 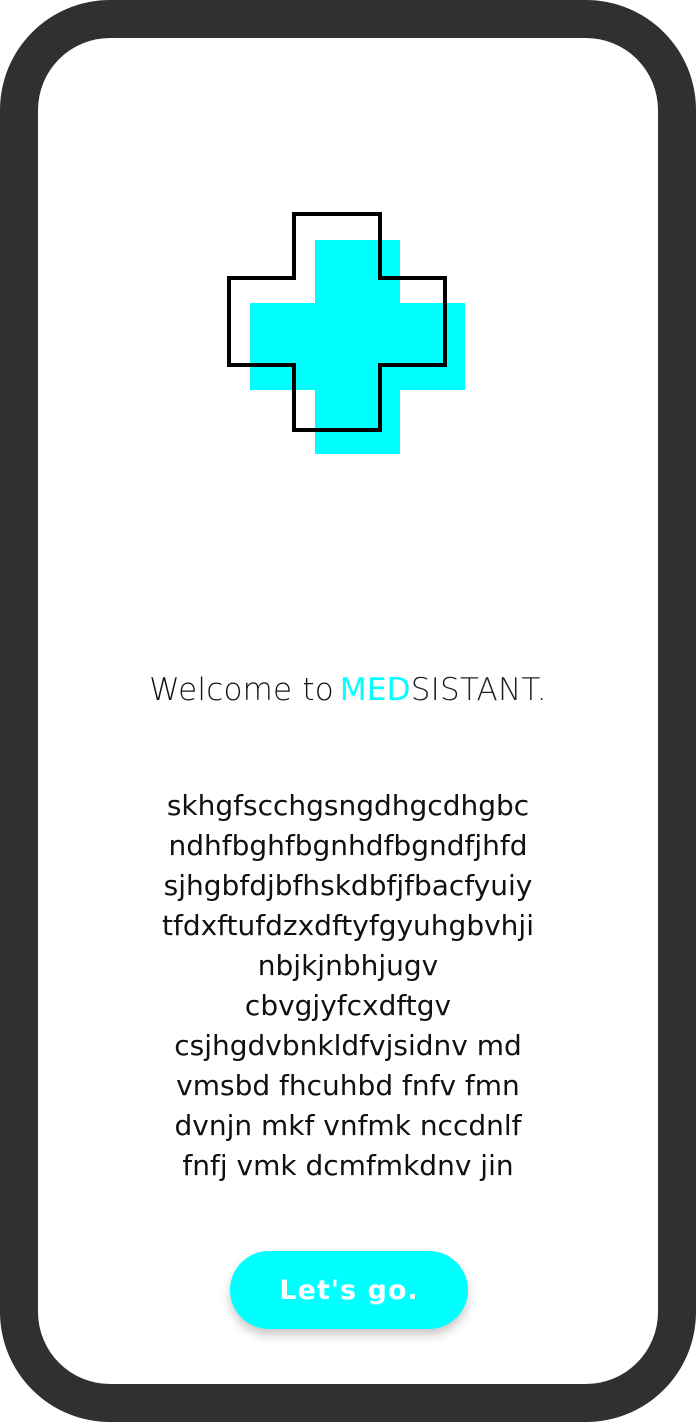 I want to click on welcome-heading: Welcome to MEDSISTANT., so click(x=348, y=690).